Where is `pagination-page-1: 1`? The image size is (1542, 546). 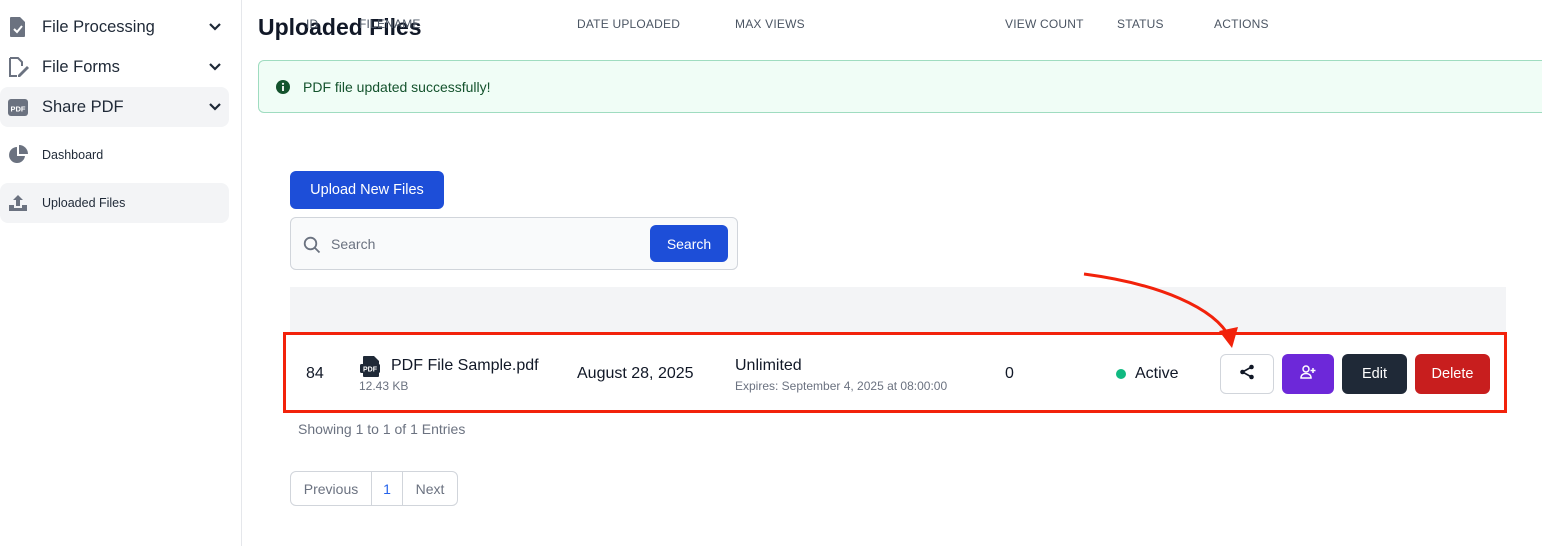 pagination-page-1: 1 is located at coordinates (387, 488).